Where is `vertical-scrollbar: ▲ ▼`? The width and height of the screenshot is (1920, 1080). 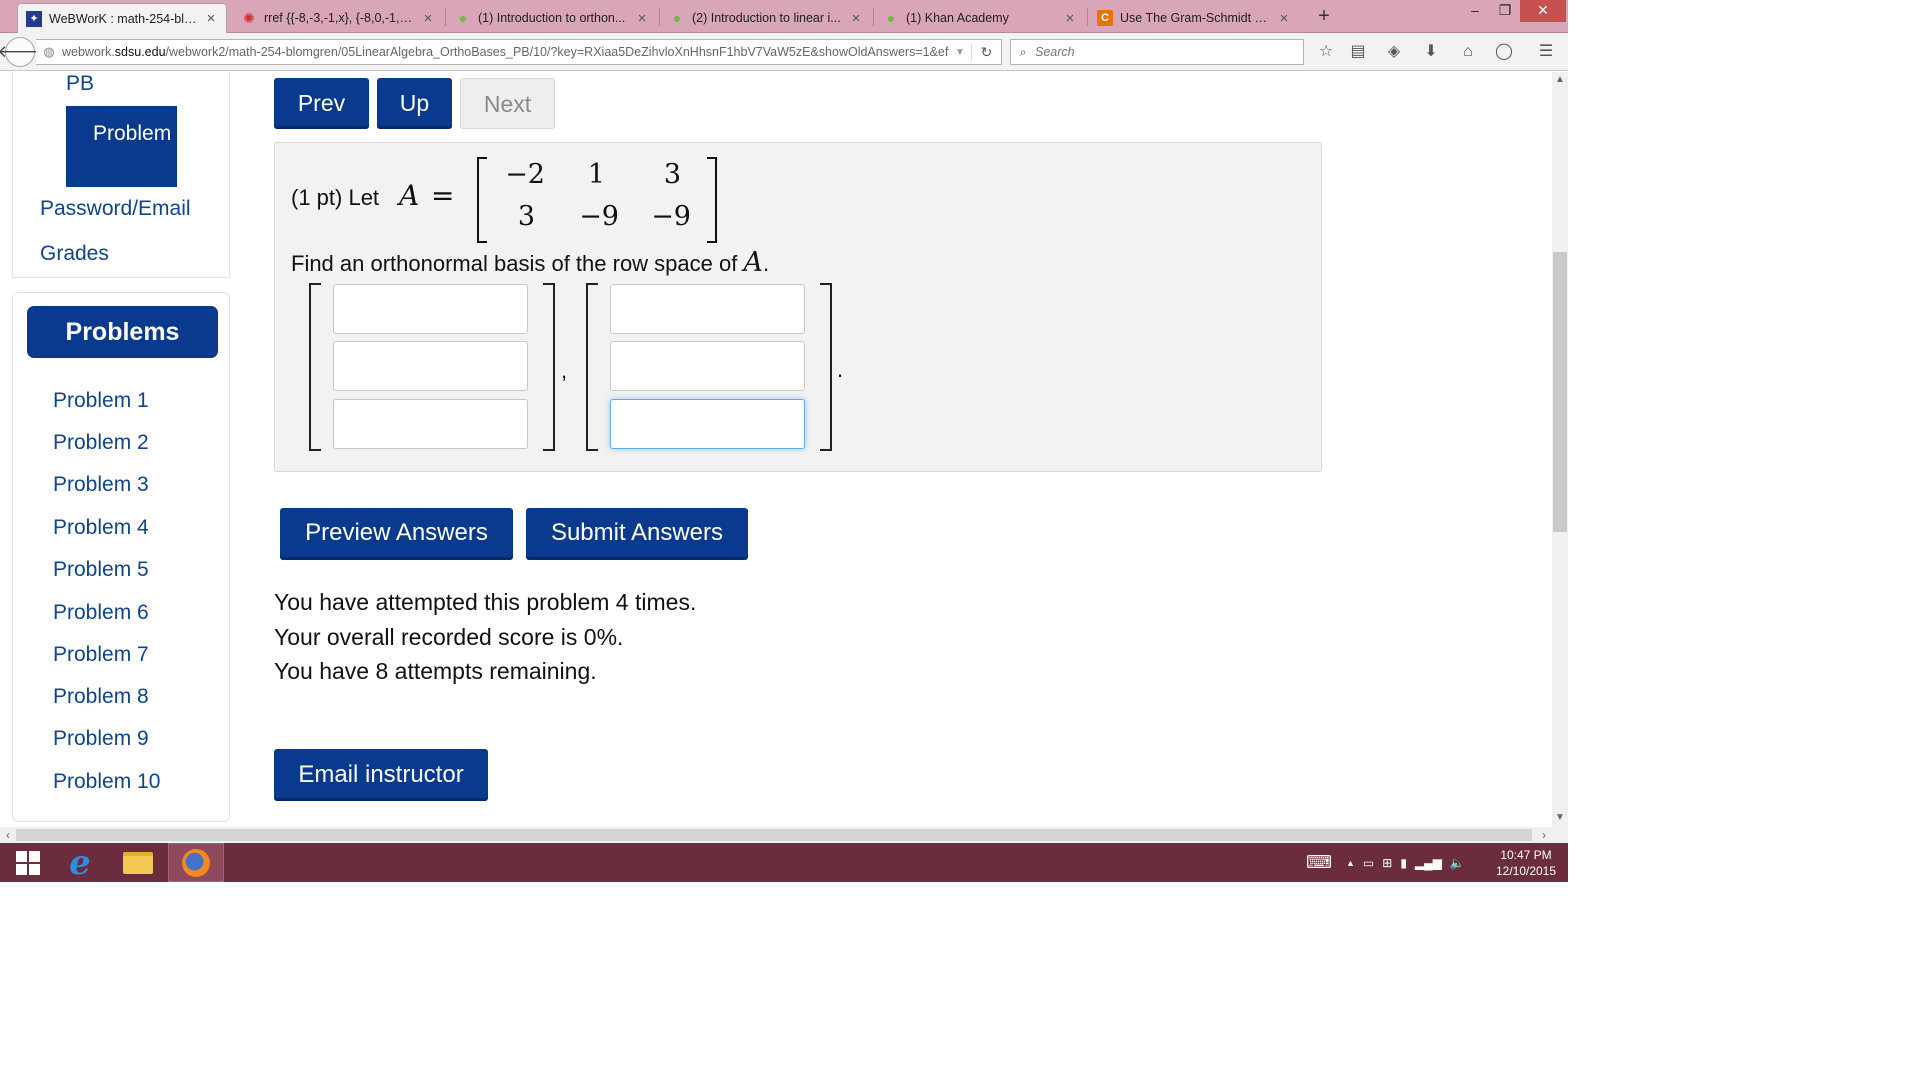 vertical-scrollbar: ▲ ▼ is located at coordinates (1560, 449).